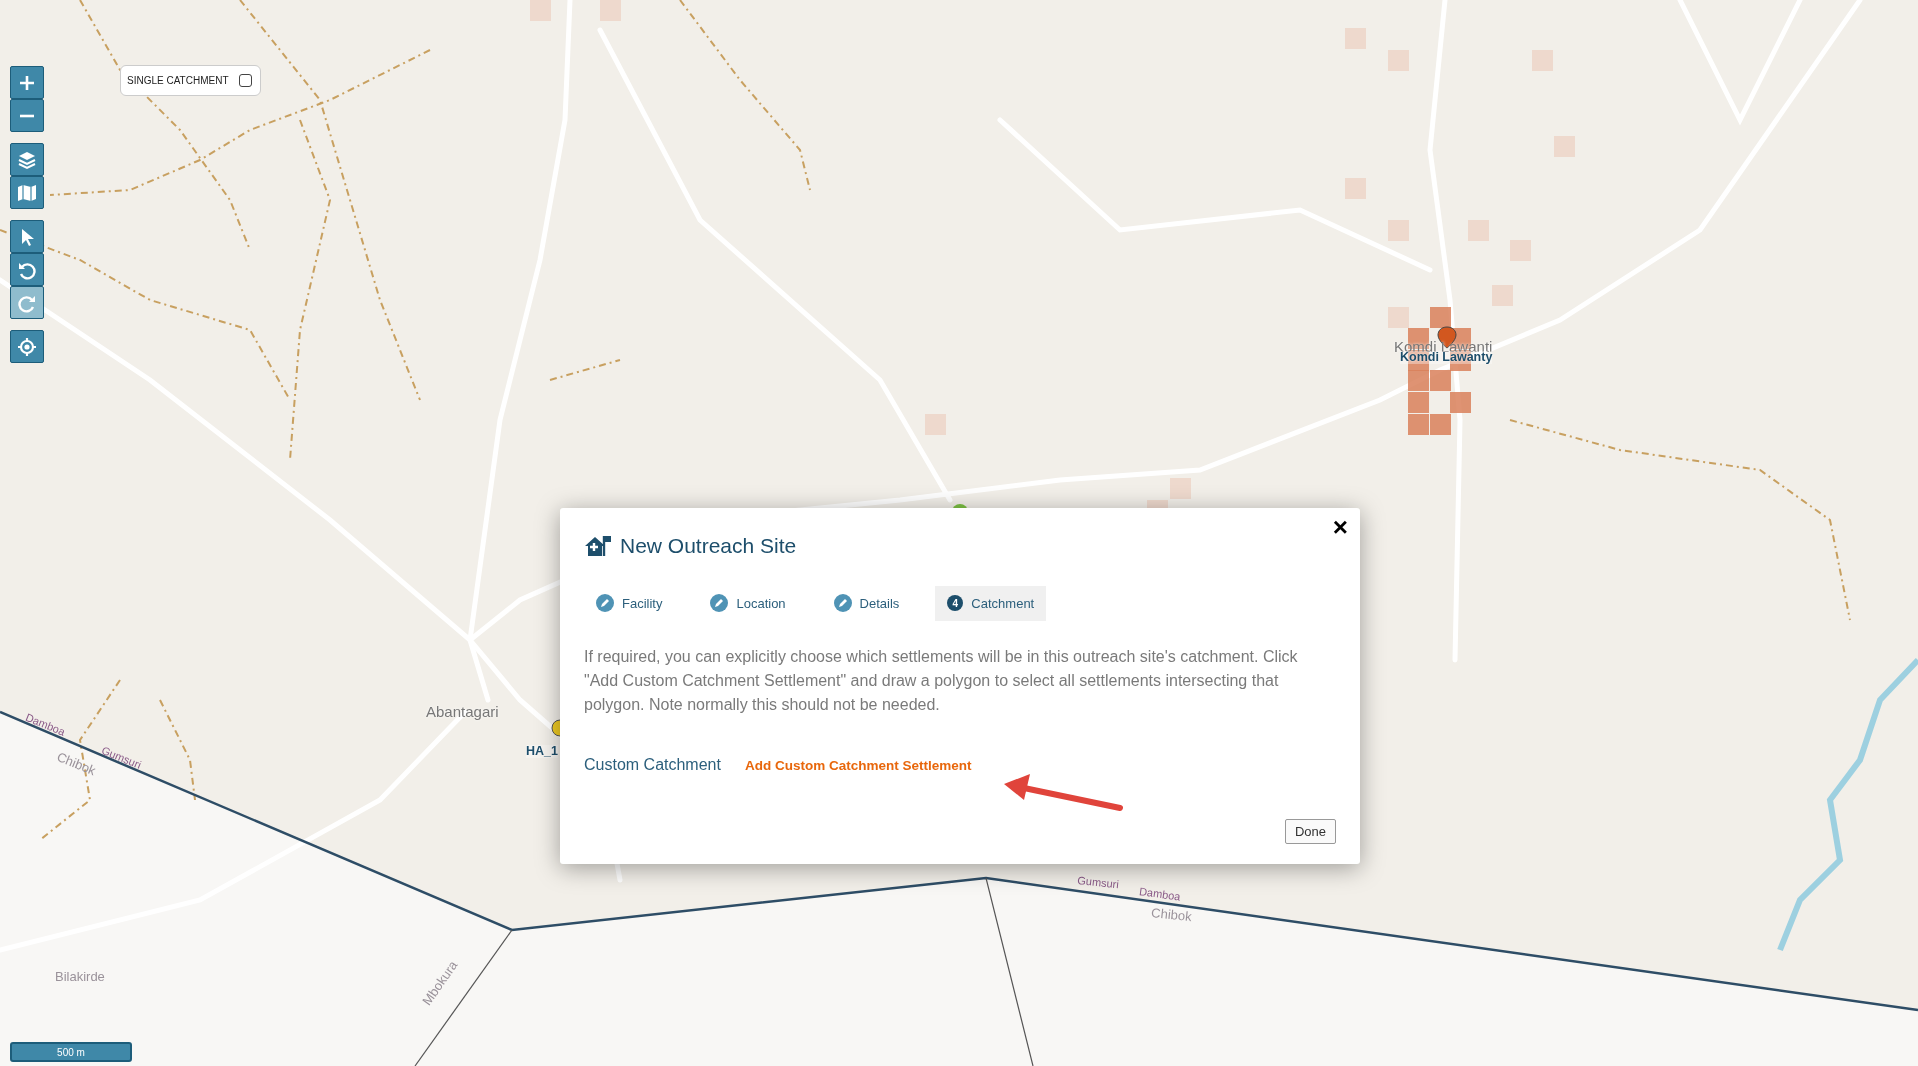  I want to click on boundary-label: Damboa, so click(1160, 894).